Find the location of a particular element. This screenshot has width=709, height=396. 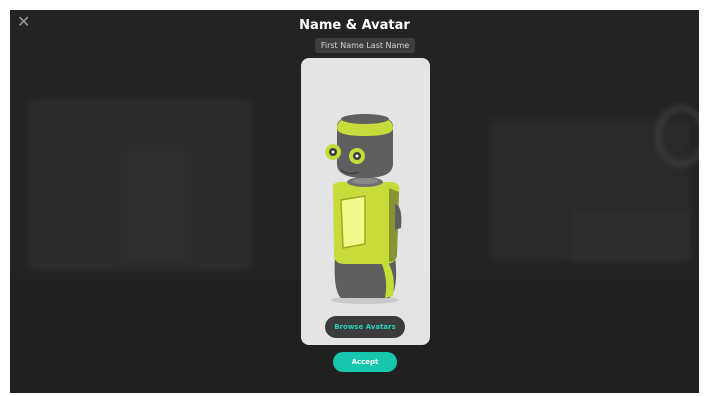

accept-button: Accept is located at coordinates (365, 362).